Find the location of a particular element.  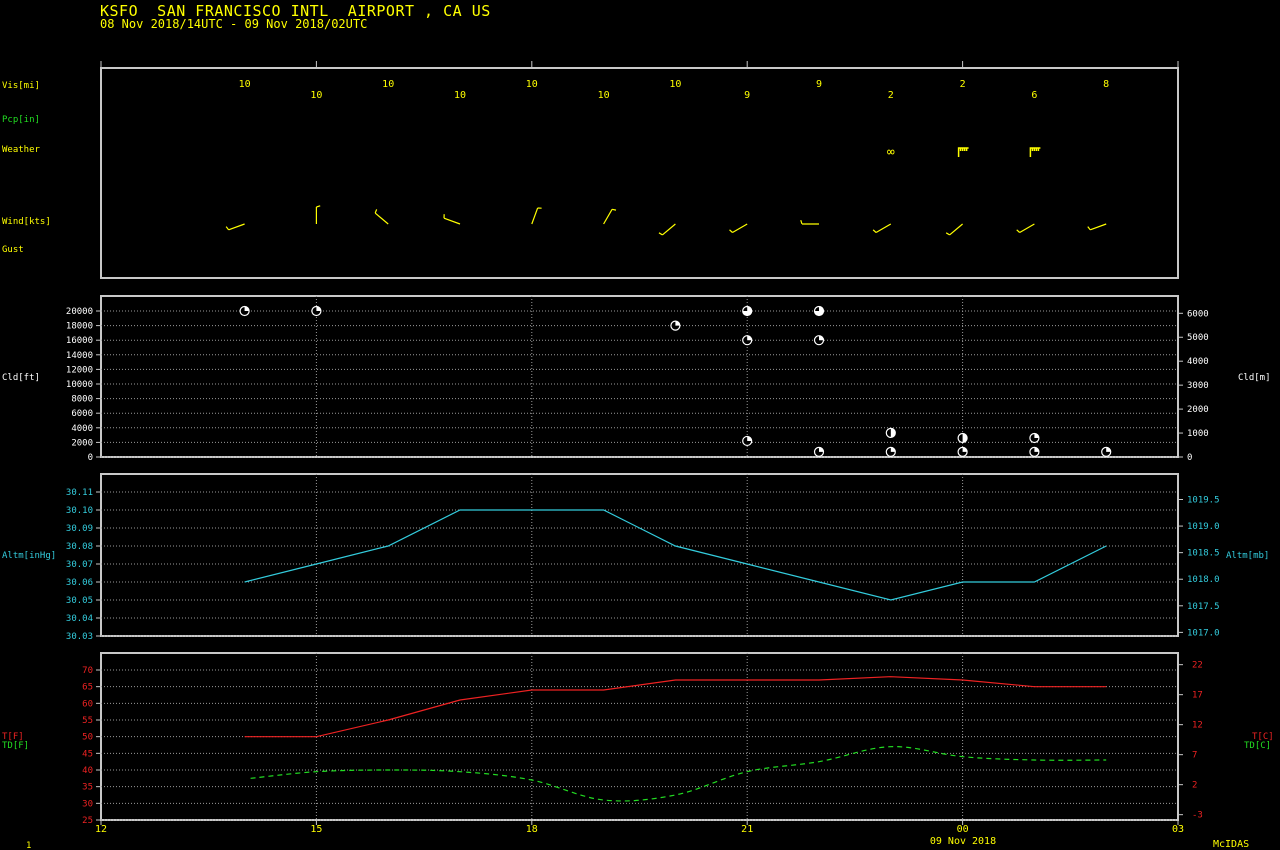

cld-ft-tick-label: 4000 is located at coordinates (82, 429).